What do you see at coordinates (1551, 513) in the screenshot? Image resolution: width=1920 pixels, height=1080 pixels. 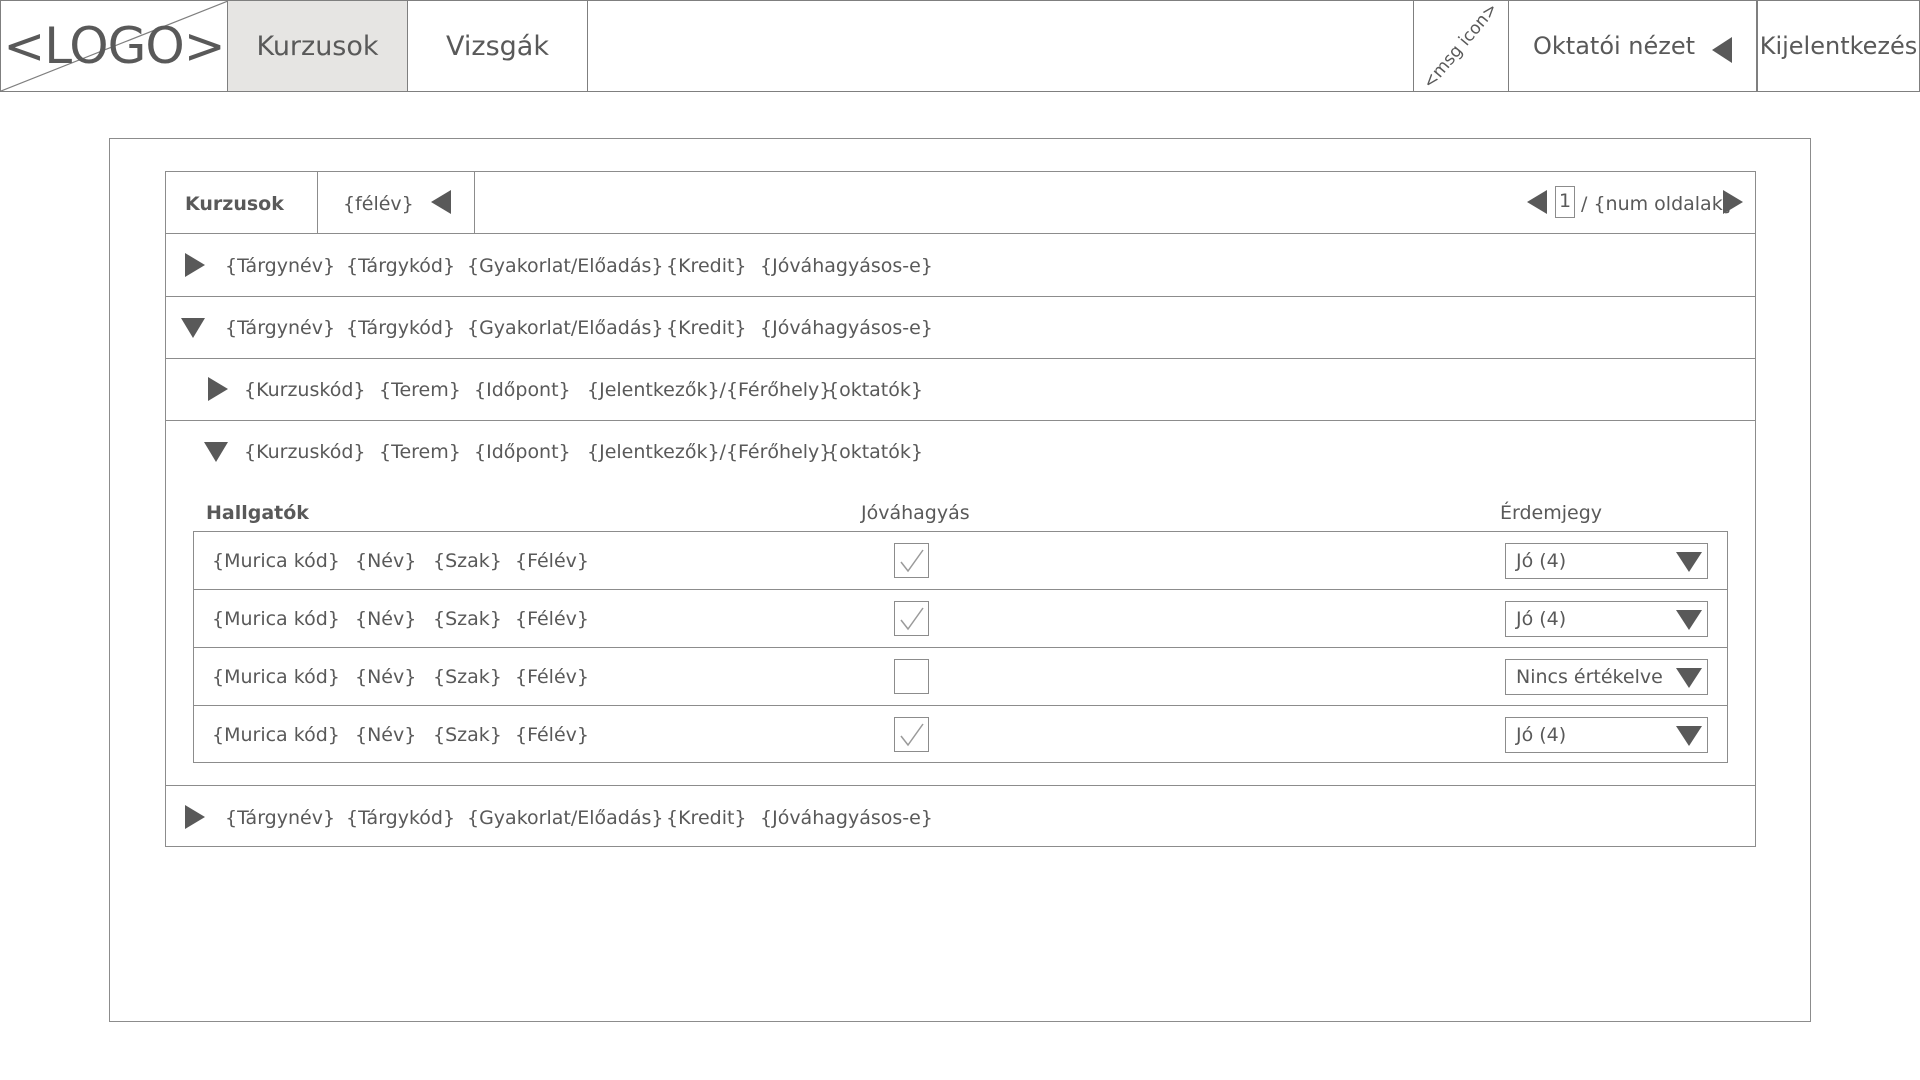 I see `grade-header: Érdemjegy` at bounding box center [1551, 513].